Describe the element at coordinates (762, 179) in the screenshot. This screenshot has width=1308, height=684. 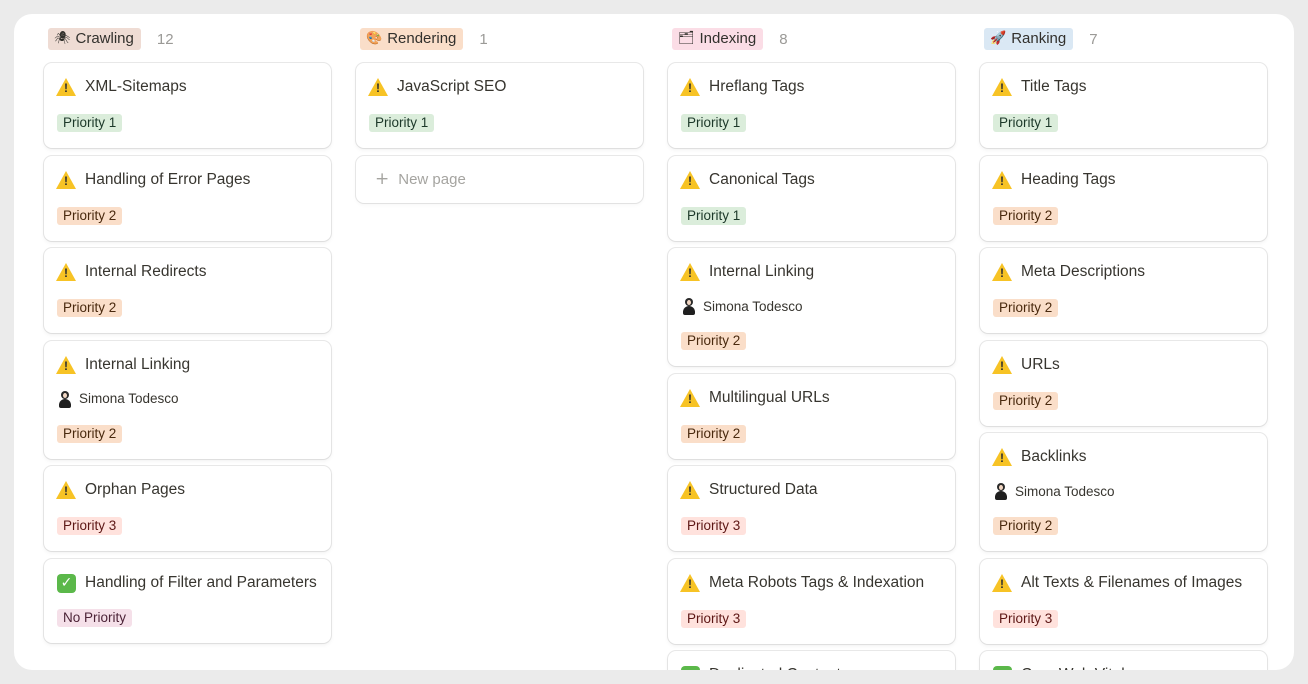
I see `card-title: Canonical Tags` at that location.